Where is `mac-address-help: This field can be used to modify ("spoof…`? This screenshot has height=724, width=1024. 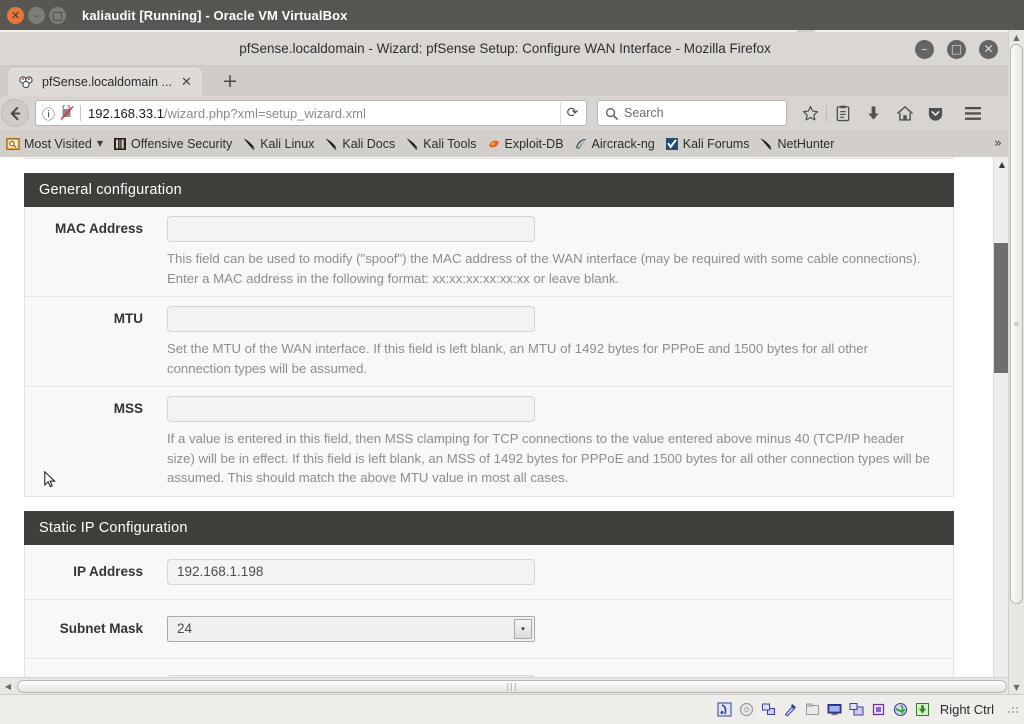 mac-address-help: This field can be used to modify ("spoof… is located at coordinates (544, 268).